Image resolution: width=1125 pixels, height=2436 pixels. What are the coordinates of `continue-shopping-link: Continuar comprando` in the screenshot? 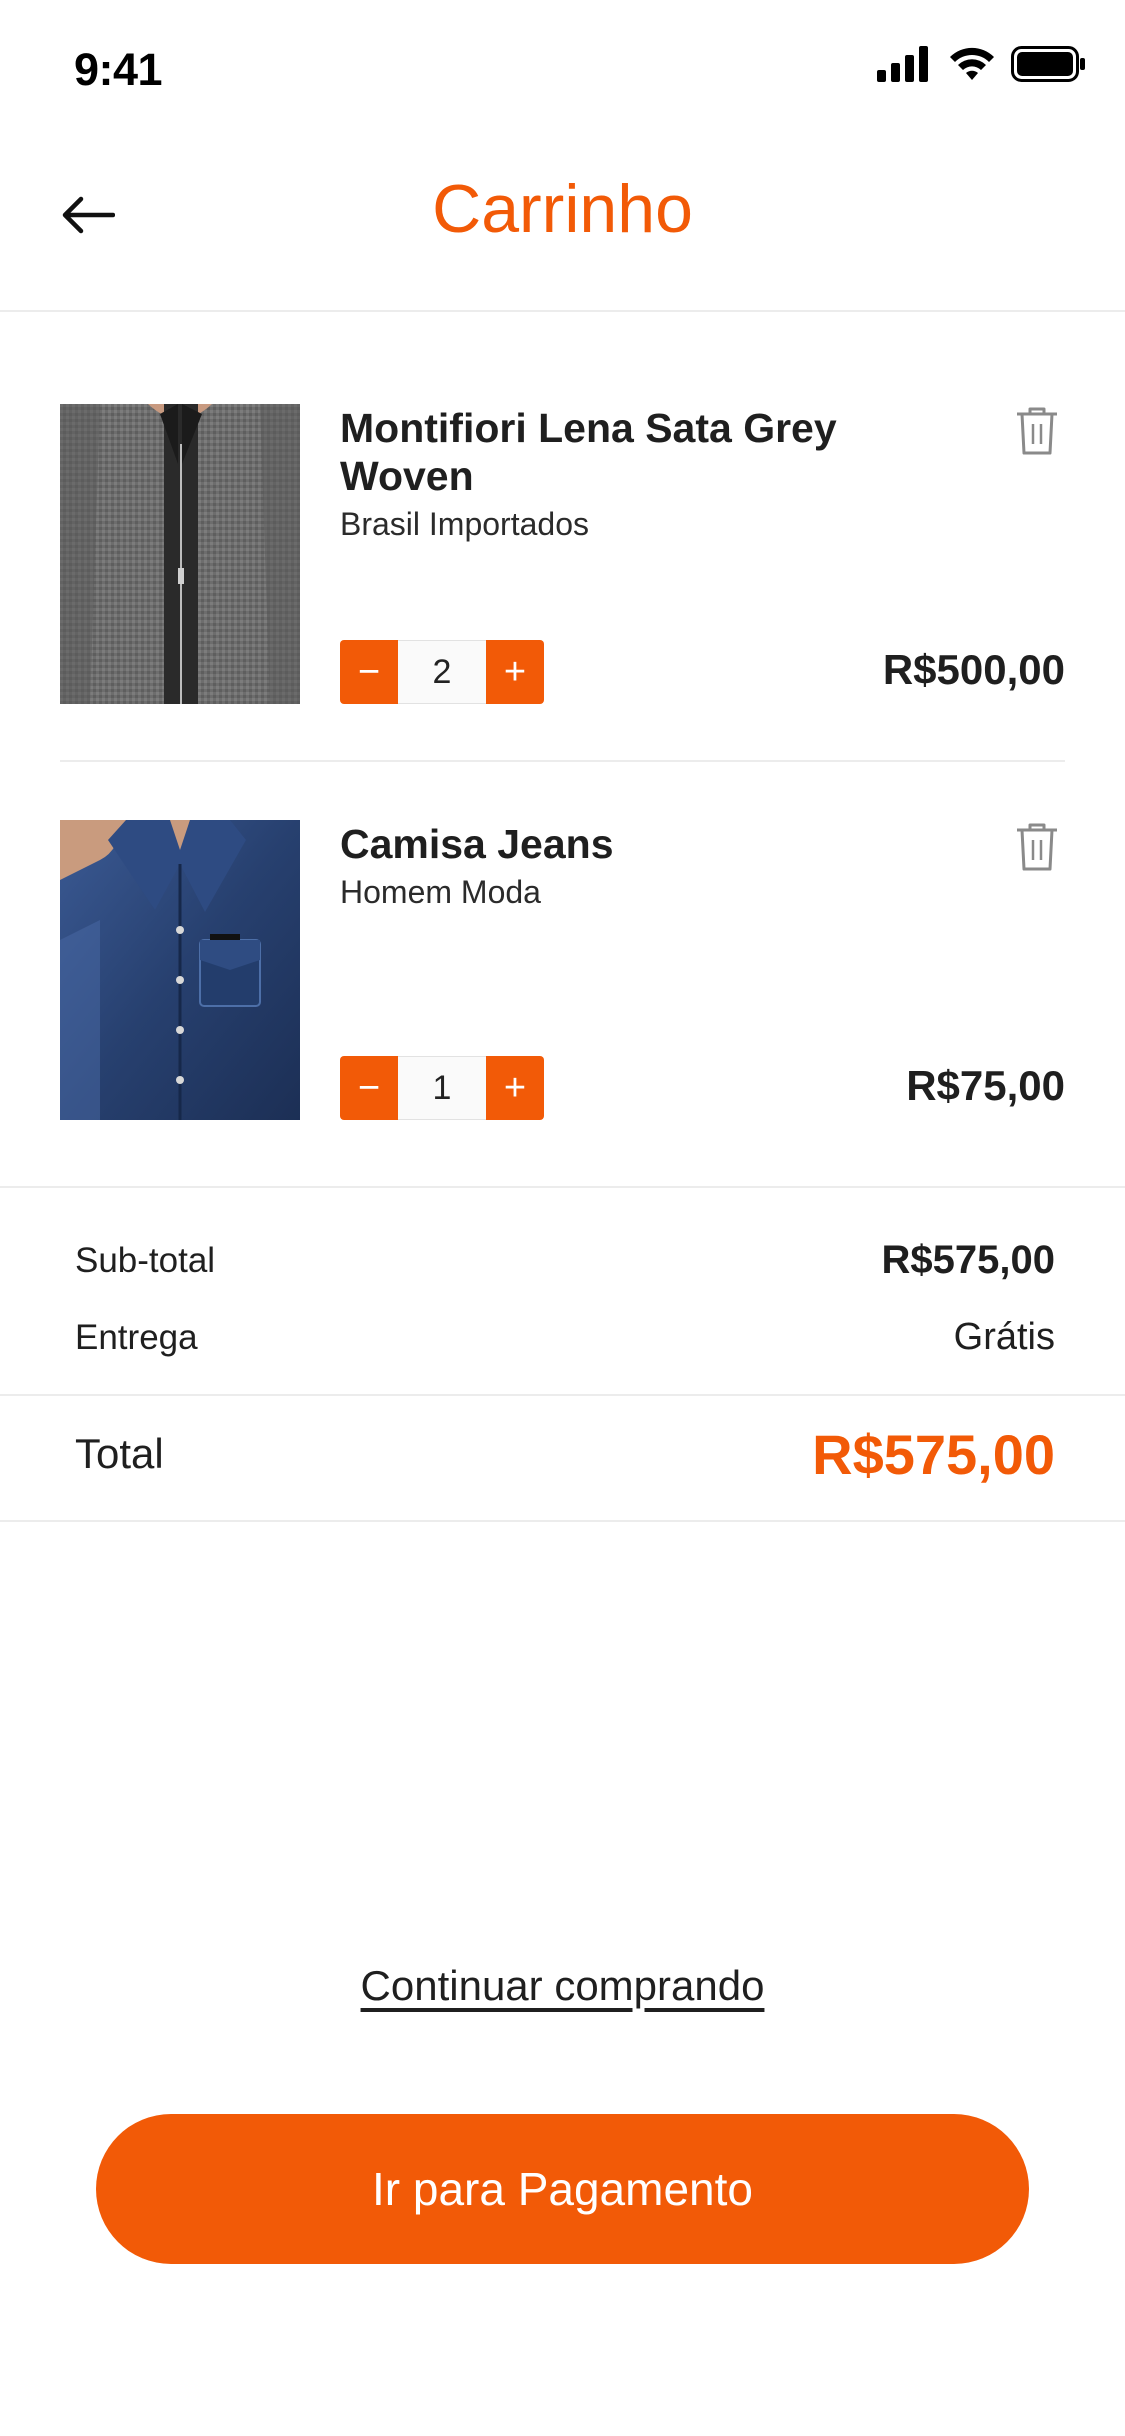 It's located at (562, 1986).